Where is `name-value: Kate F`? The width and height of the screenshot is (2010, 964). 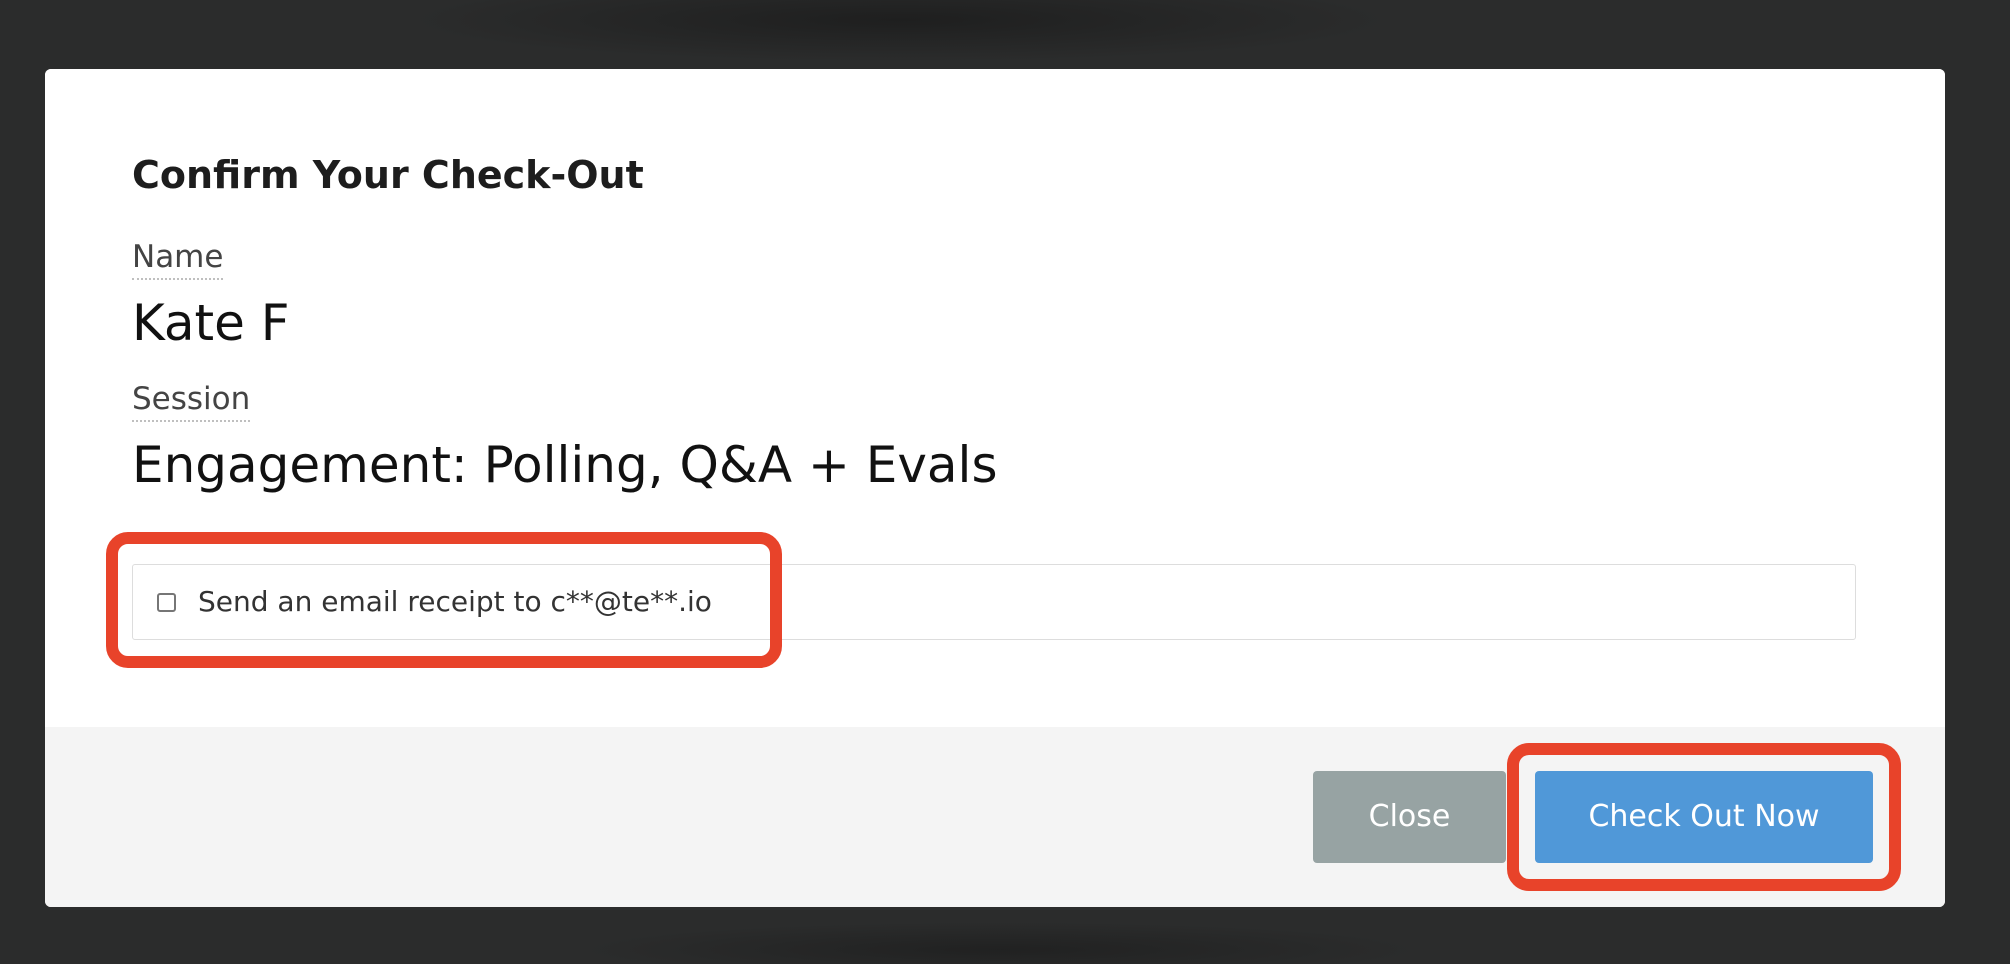
name-value: Kate F is located at coordinates (211, 323).